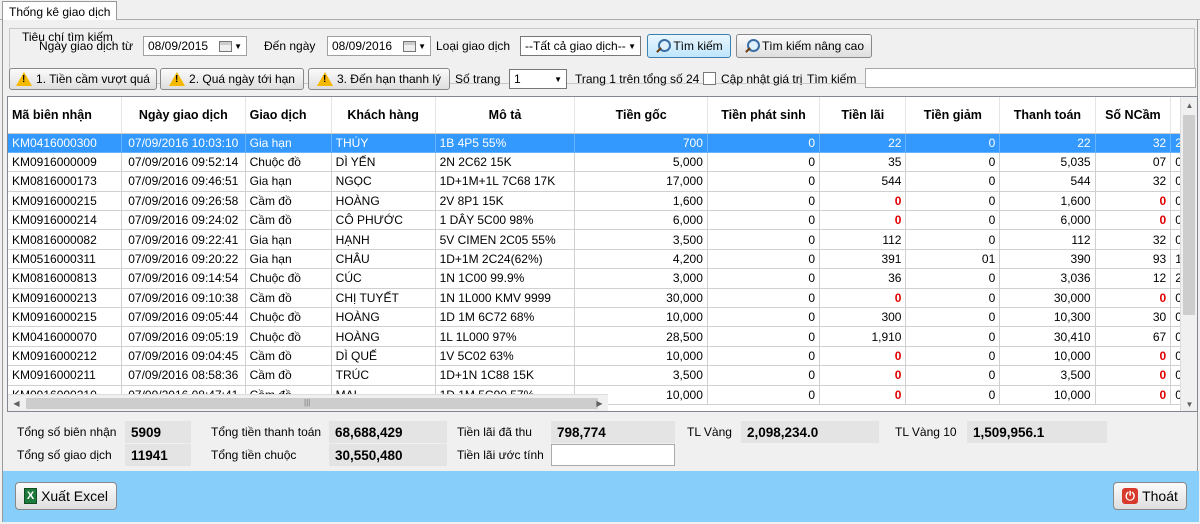 The height and width of the screenshot is (524, 1200). What do you see at coordinates (698, 46) in the screenshot?
I see `search-button-label: Tìm kiếm` at bounding box center [698, 46].